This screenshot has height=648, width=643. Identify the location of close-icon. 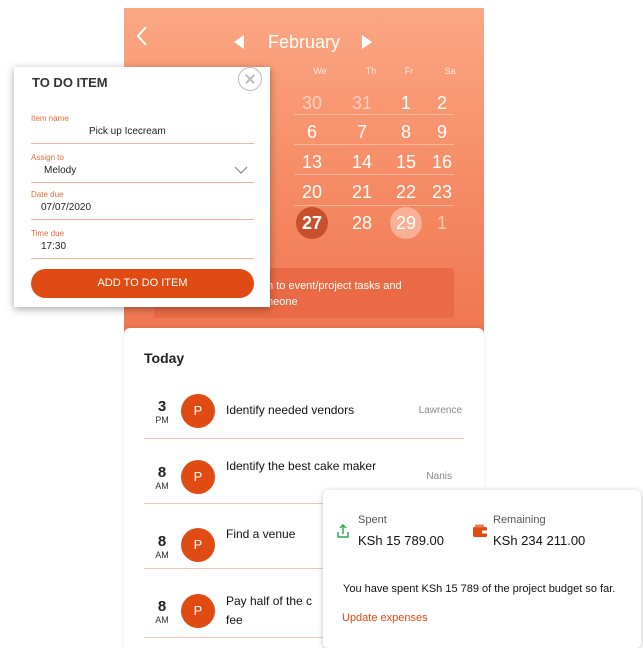
(250, 79).